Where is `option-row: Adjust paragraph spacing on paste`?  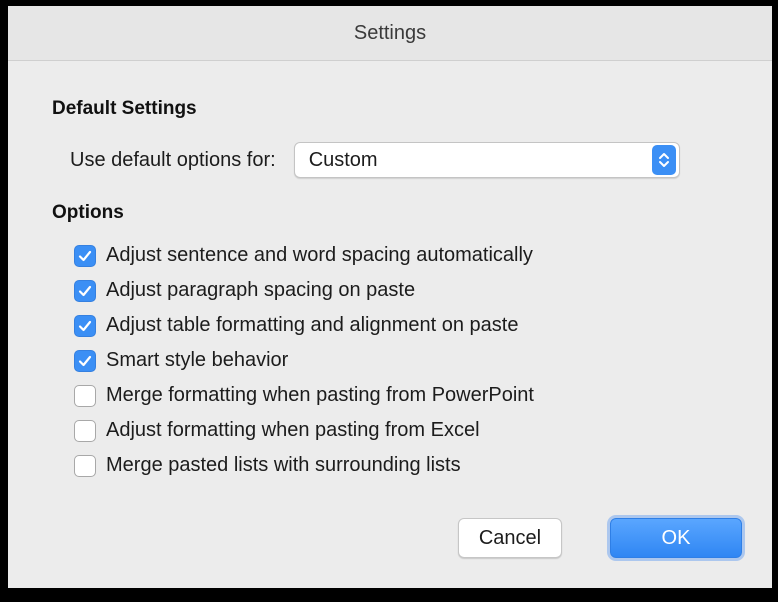 option-row: Adjust paragraph spacing on paste is located at coordinates (304, 290).